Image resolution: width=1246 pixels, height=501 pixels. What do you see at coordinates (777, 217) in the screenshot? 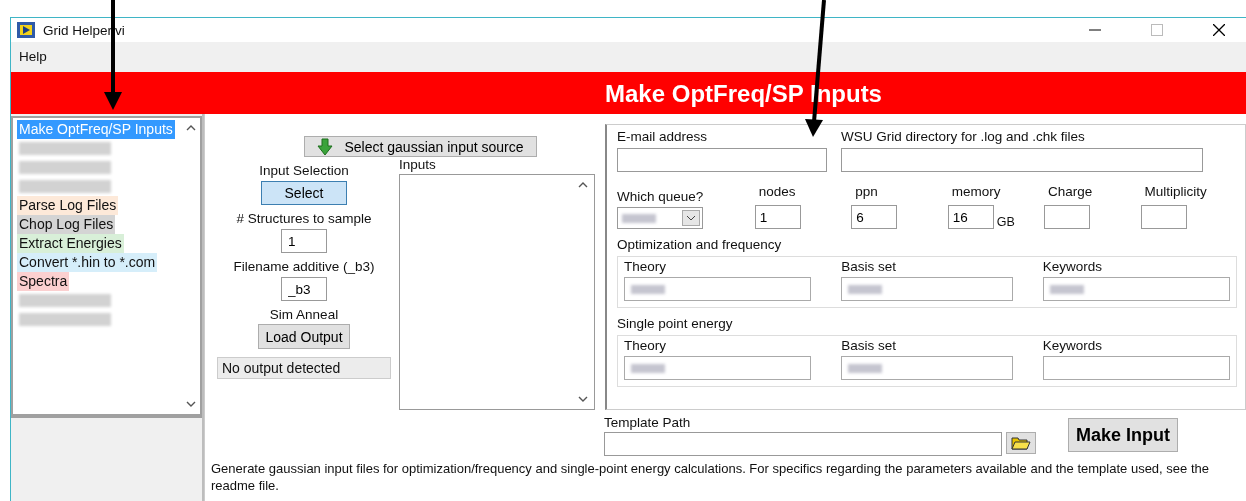
I see `parameter-field: 1` at bounding box center [777, 217].